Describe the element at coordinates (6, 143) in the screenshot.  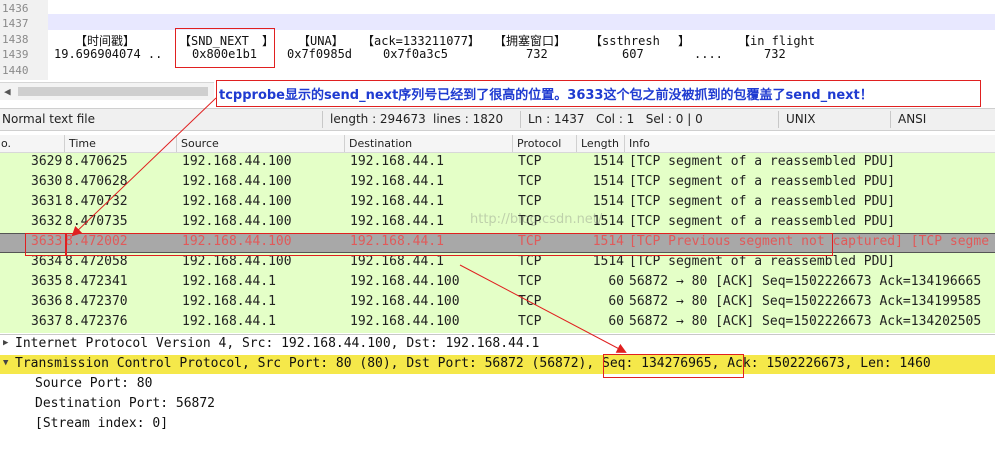
I see `column-header-no: o.` at that location.